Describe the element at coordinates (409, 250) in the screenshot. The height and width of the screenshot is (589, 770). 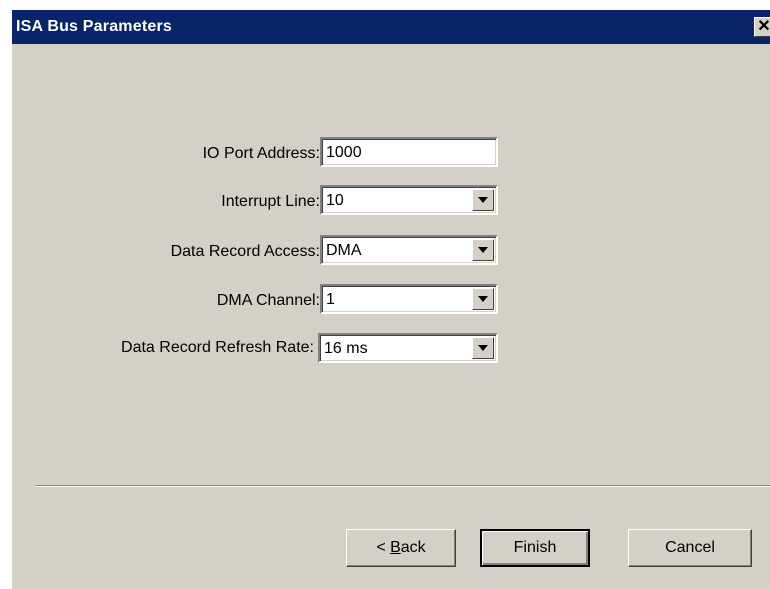
I see `data-record-access-select: DMA` at that location.